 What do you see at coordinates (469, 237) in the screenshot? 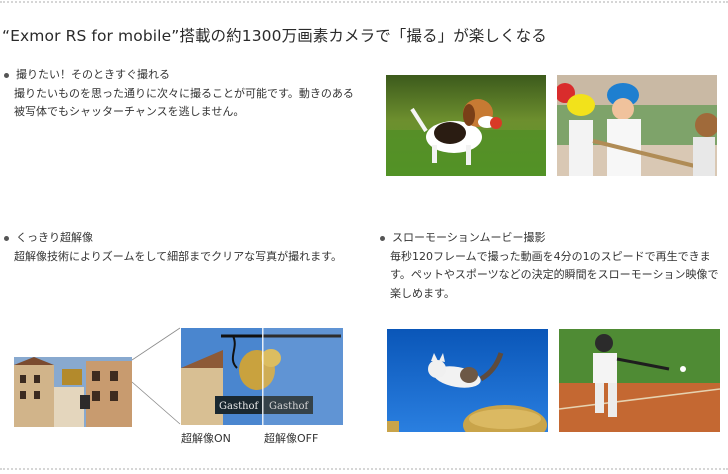
I see `feature-heading: スローモーションムービー撮影` at bounding box center [469, 237].